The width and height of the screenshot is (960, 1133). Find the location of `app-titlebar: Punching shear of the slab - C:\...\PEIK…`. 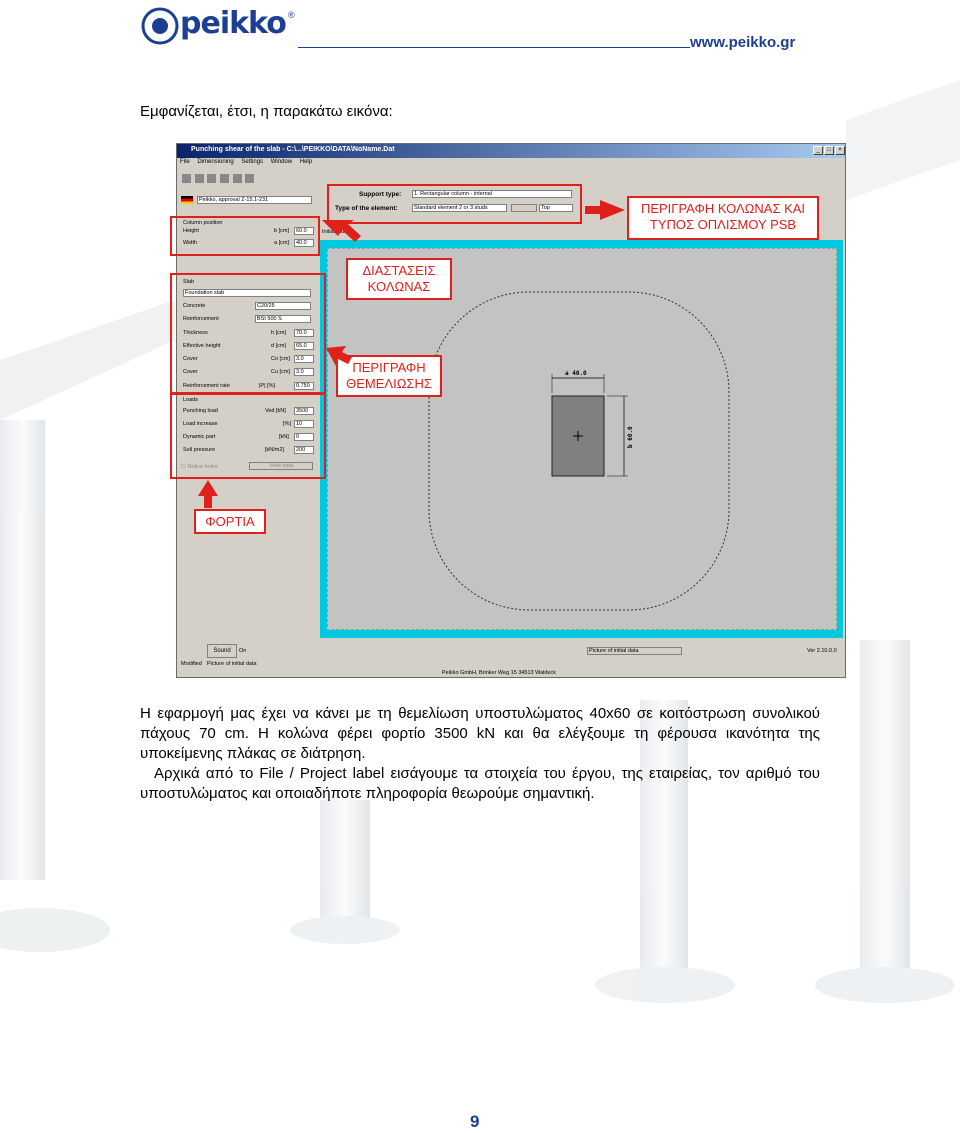

app-titlebar: Punching shear of the slab - C:\...\PEIK… is located at coordinates (511, 151).